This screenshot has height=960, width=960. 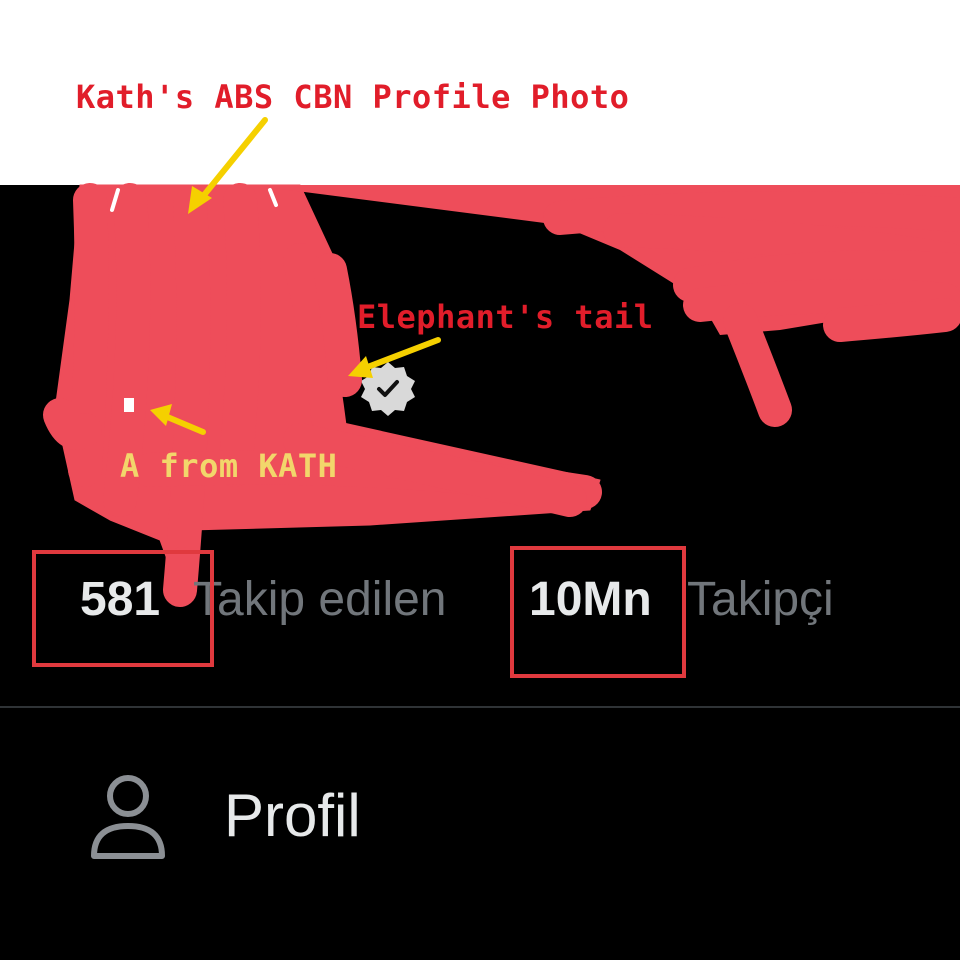 I want to click on annotation-elephant-tail: Elephant's tail, so click(x=505, y=317).